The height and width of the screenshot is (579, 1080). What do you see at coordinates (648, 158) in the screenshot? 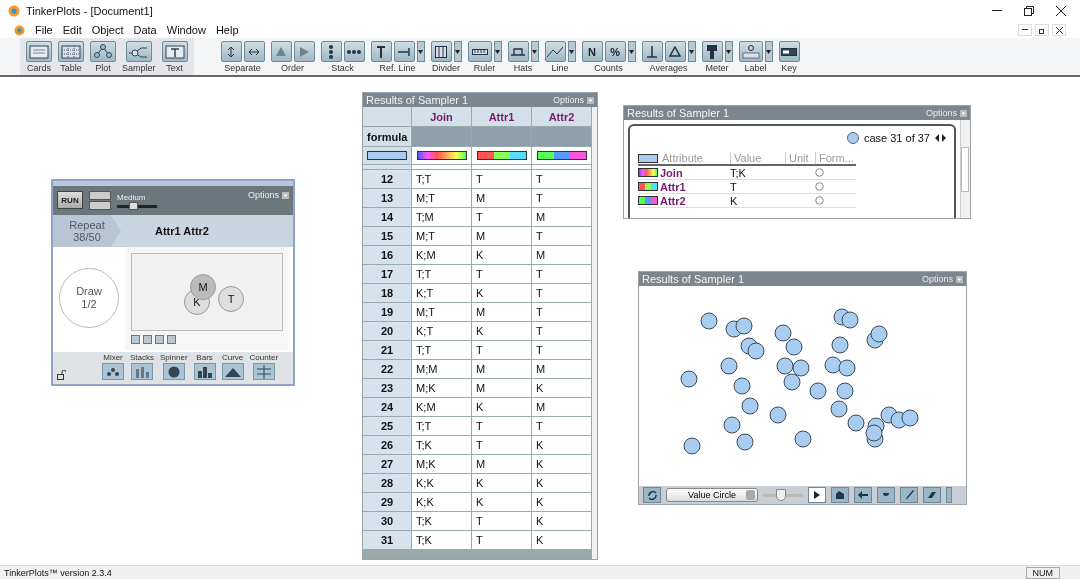
I see `case-color-swatch` at bounding box center [648, 158].